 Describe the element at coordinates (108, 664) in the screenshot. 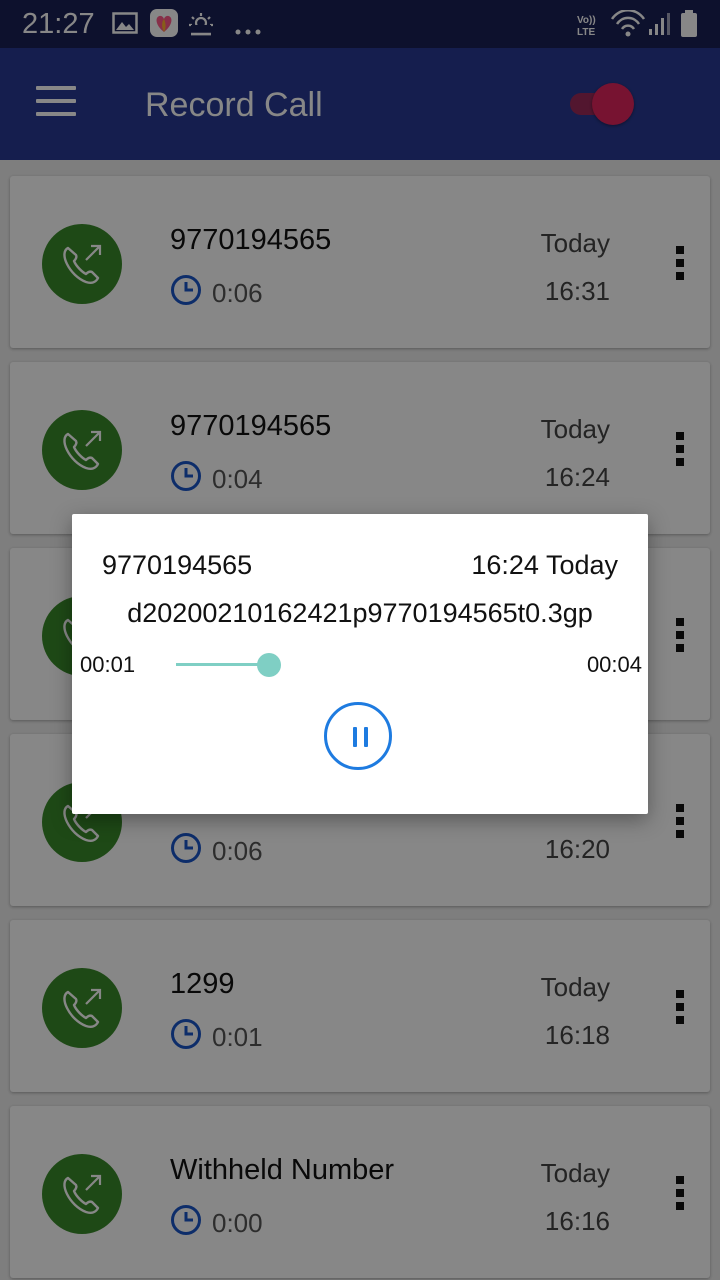

I see `playback-position: 00:01` at that location.